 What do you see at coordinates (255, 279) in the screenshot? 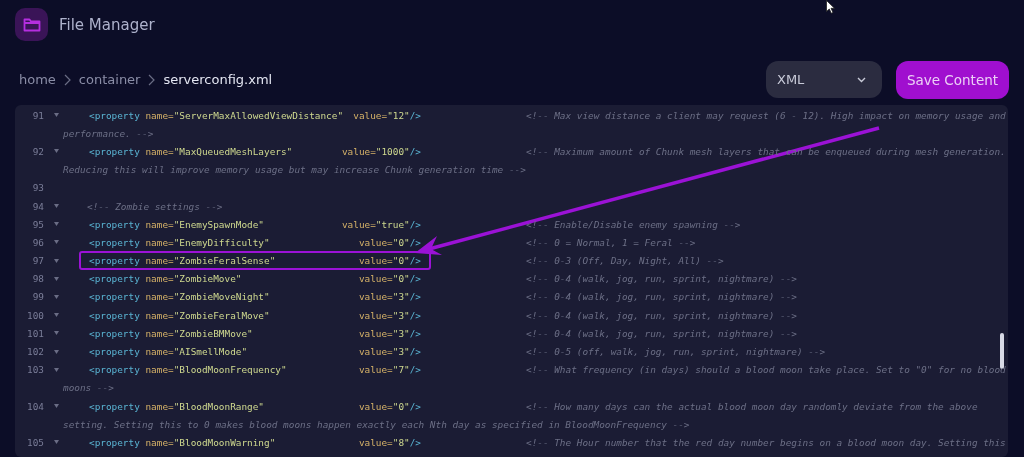
I see `code-text: <property name="ZombieMove" value="0"/>` at bounding box center [255, 279].